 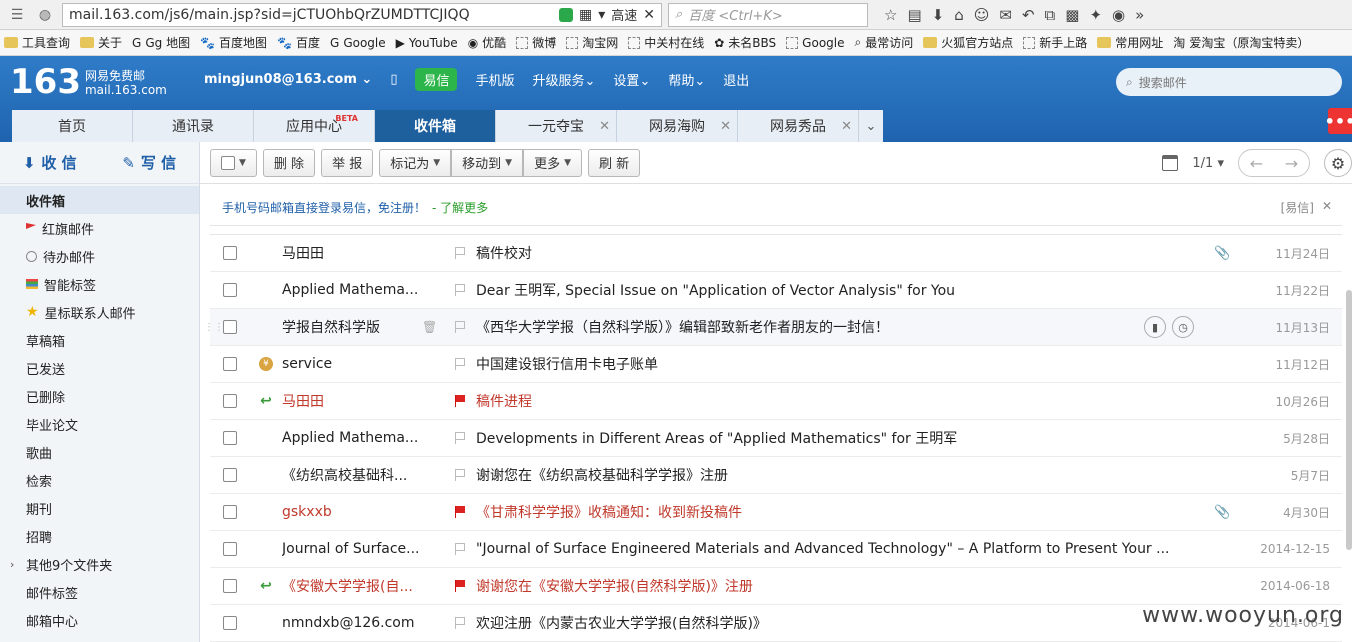 What do you see at coordinates (890, 15) in the screenshot?
I see `star-icon: ☆` at bounding box center [890, 15].